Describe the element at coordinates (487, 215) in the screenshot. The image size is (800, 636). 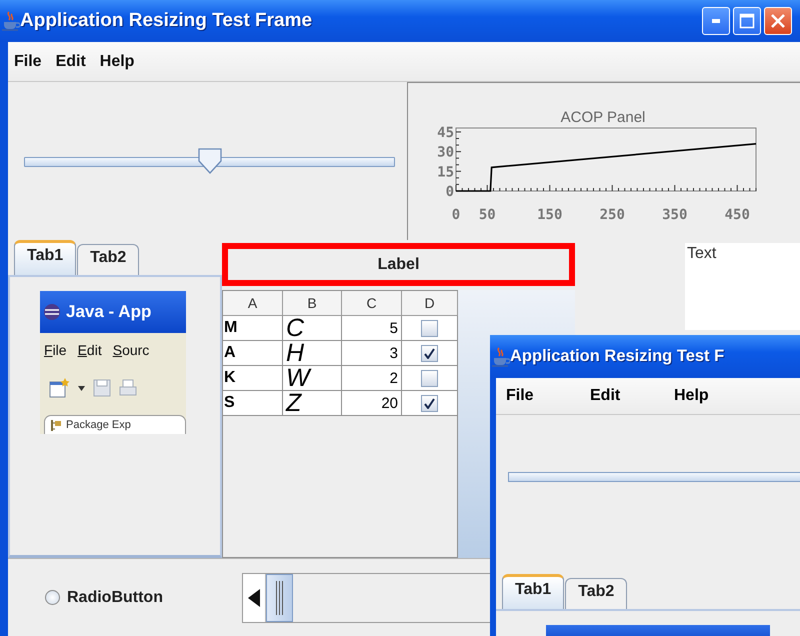
I see `x-tick-label: 50` at that location.